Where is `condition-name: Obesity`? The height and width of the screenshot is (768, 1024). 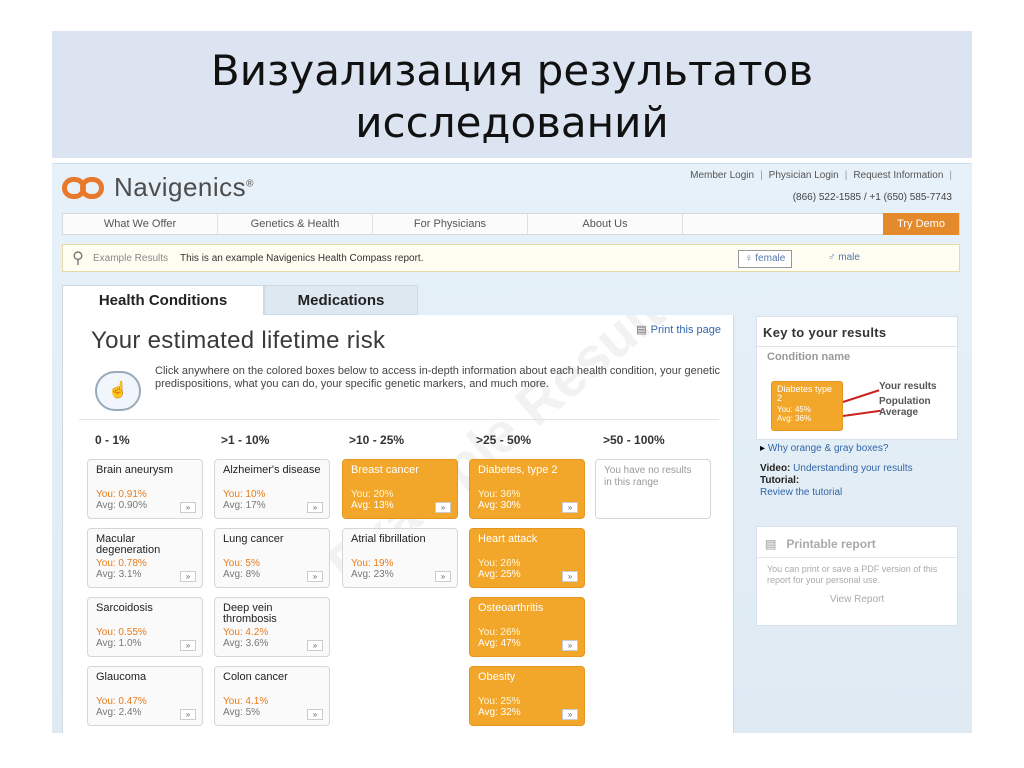
condition-name: Obesity is located at coordinates (497, 677).